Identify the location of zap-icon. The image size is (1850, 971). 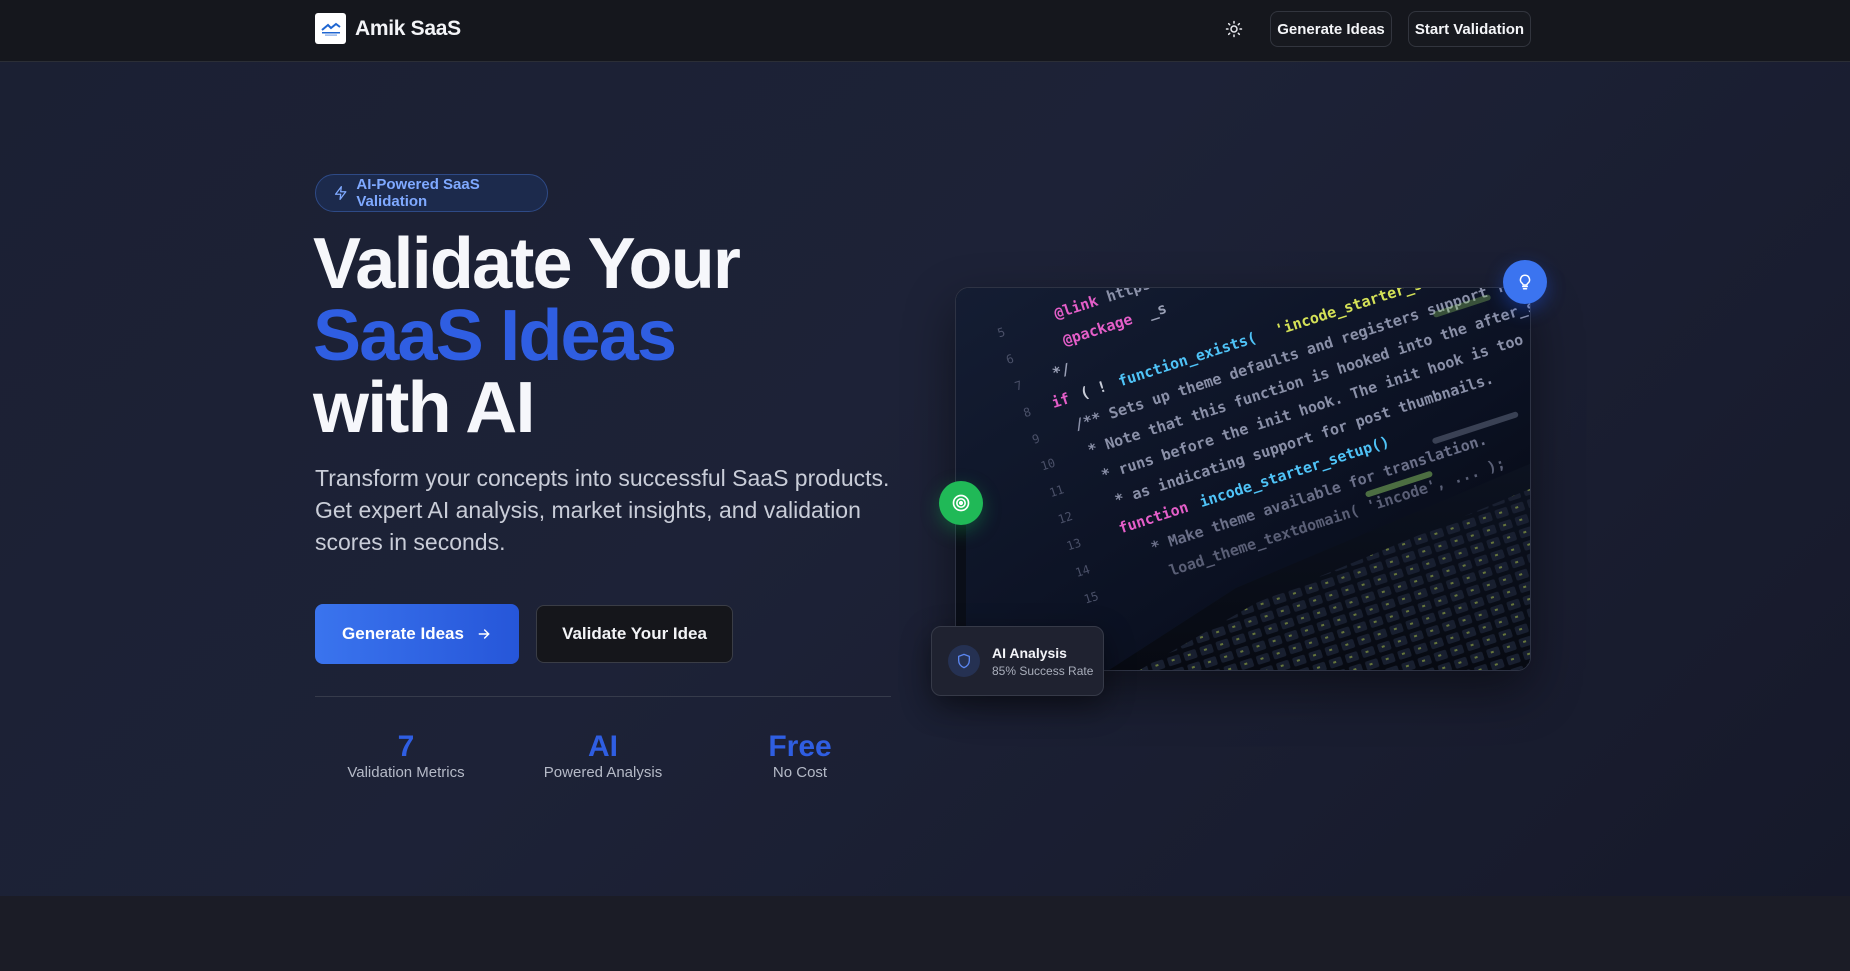
(340, 193).